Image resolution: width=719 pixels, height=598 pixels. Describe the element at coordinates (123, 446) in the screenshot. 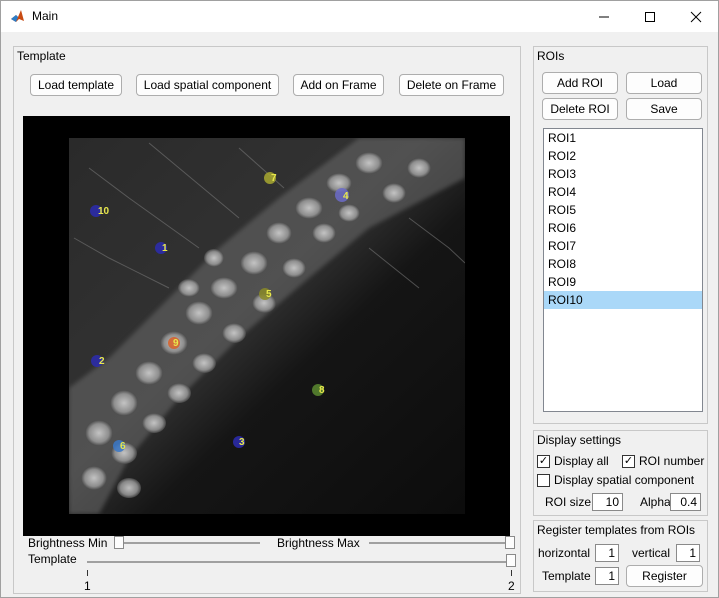

I see `roi-number-label-6: 6` at that location.